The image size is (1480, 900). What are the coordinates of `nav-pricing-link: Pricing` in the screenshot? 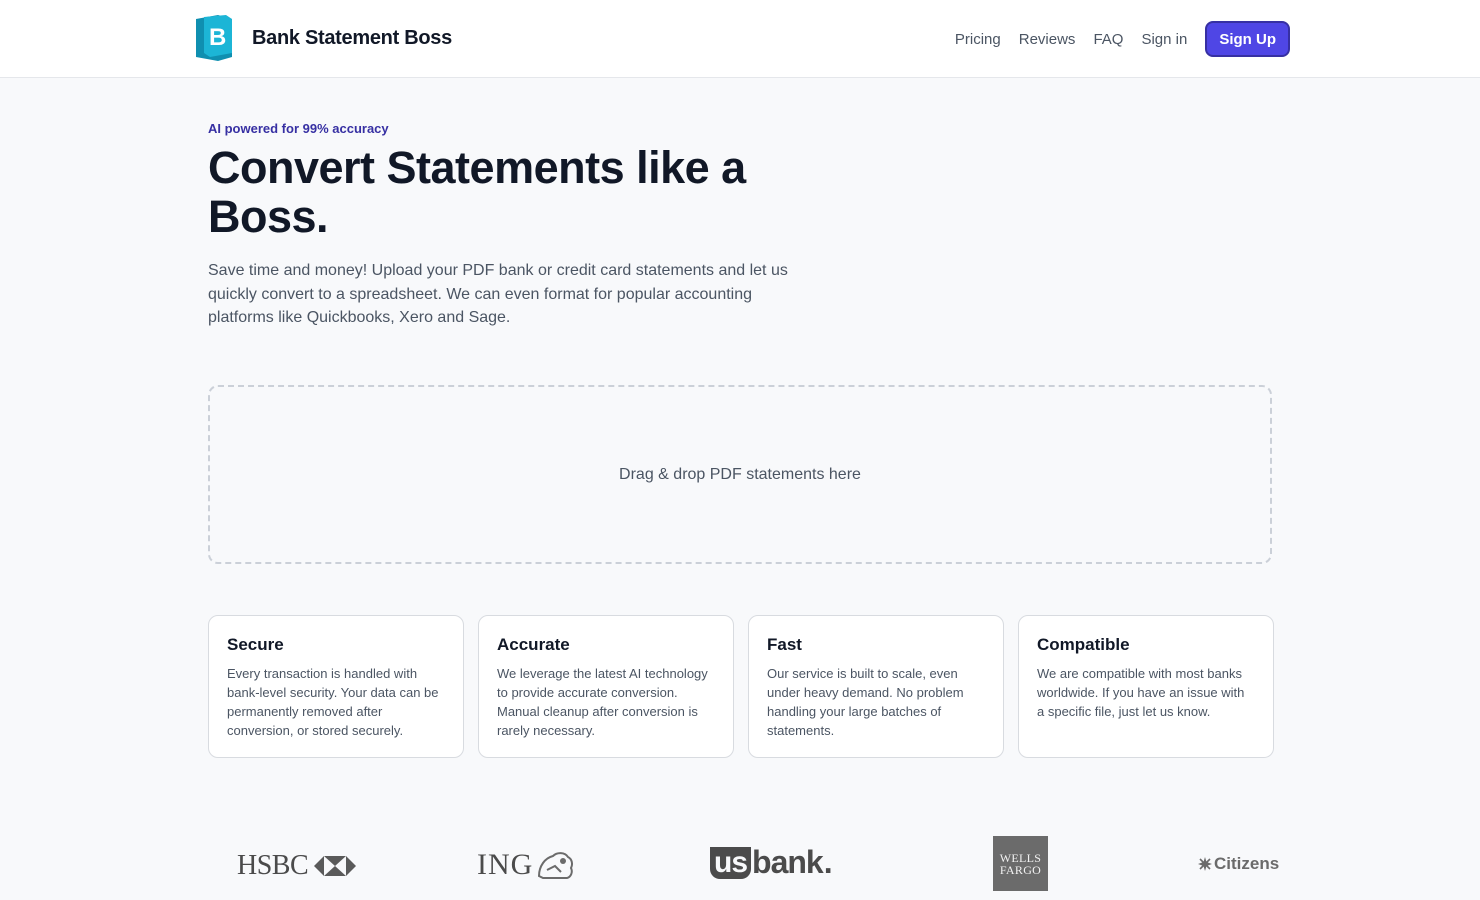 It's located at (978, 39).